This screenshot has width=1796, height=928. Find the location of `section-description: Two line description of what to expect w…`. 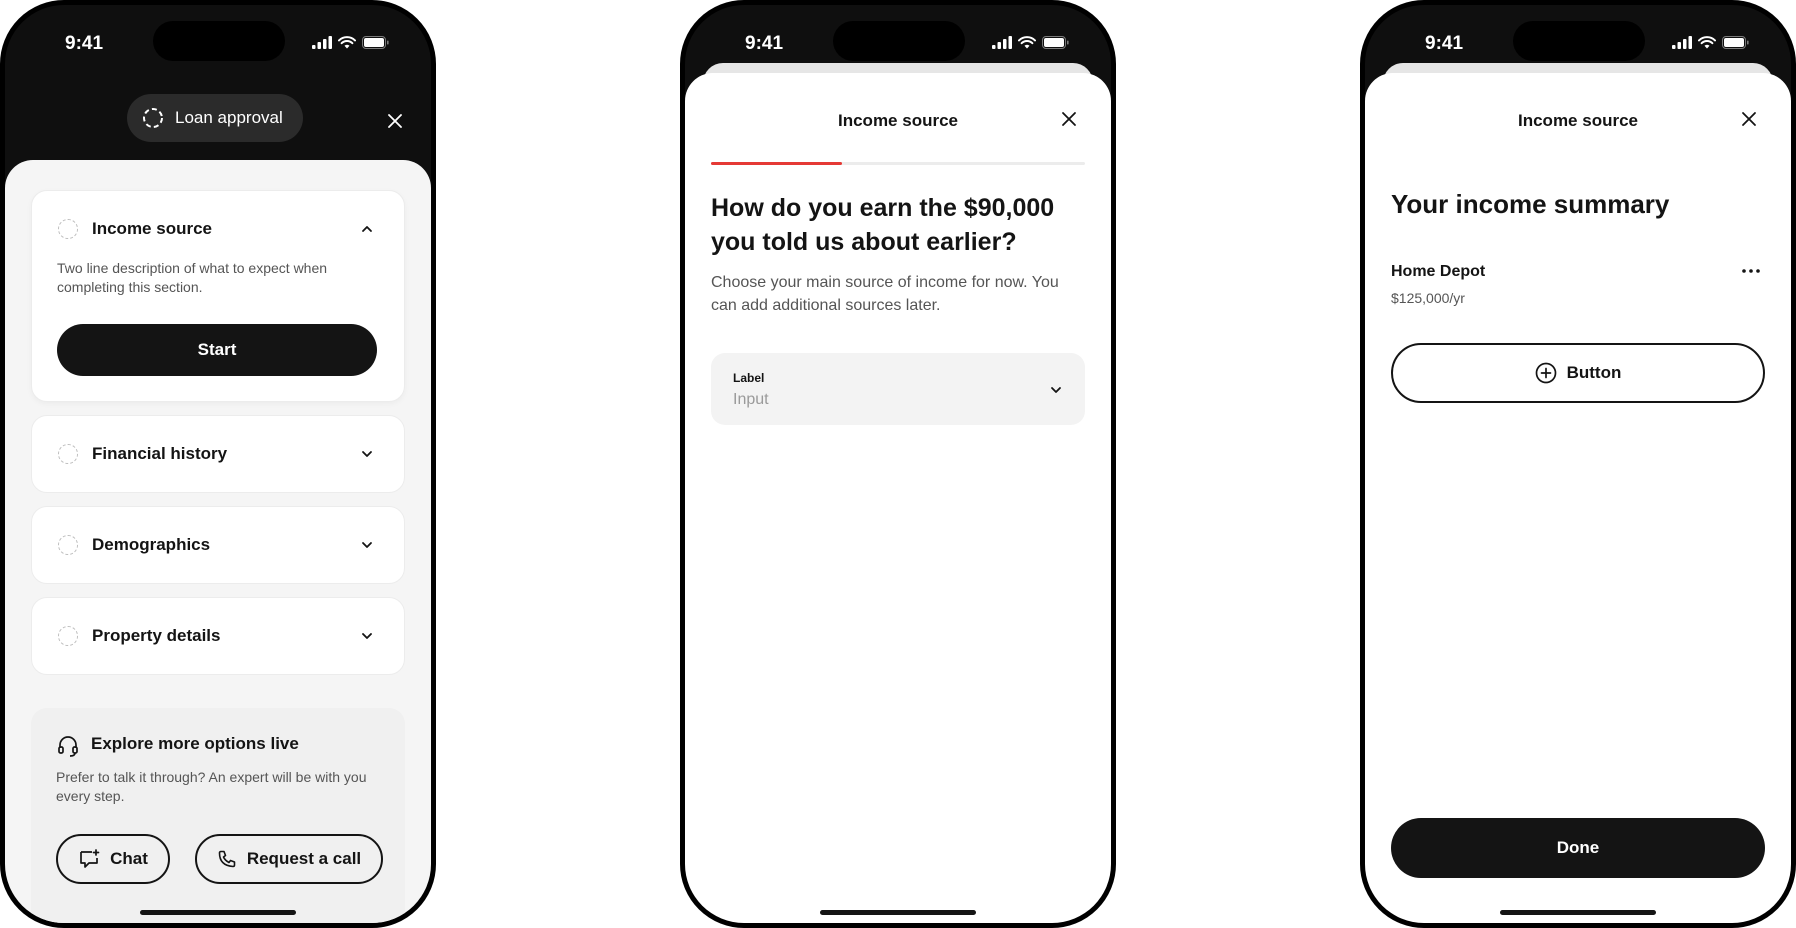

section-description: Two line description of what to expect w… is located at coordinates (192, 277).